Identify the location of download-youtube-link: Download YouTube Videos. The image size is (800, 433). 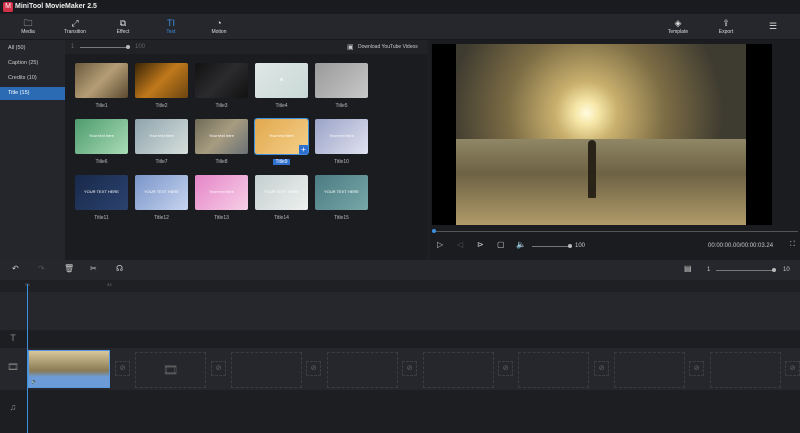
(388, 47).